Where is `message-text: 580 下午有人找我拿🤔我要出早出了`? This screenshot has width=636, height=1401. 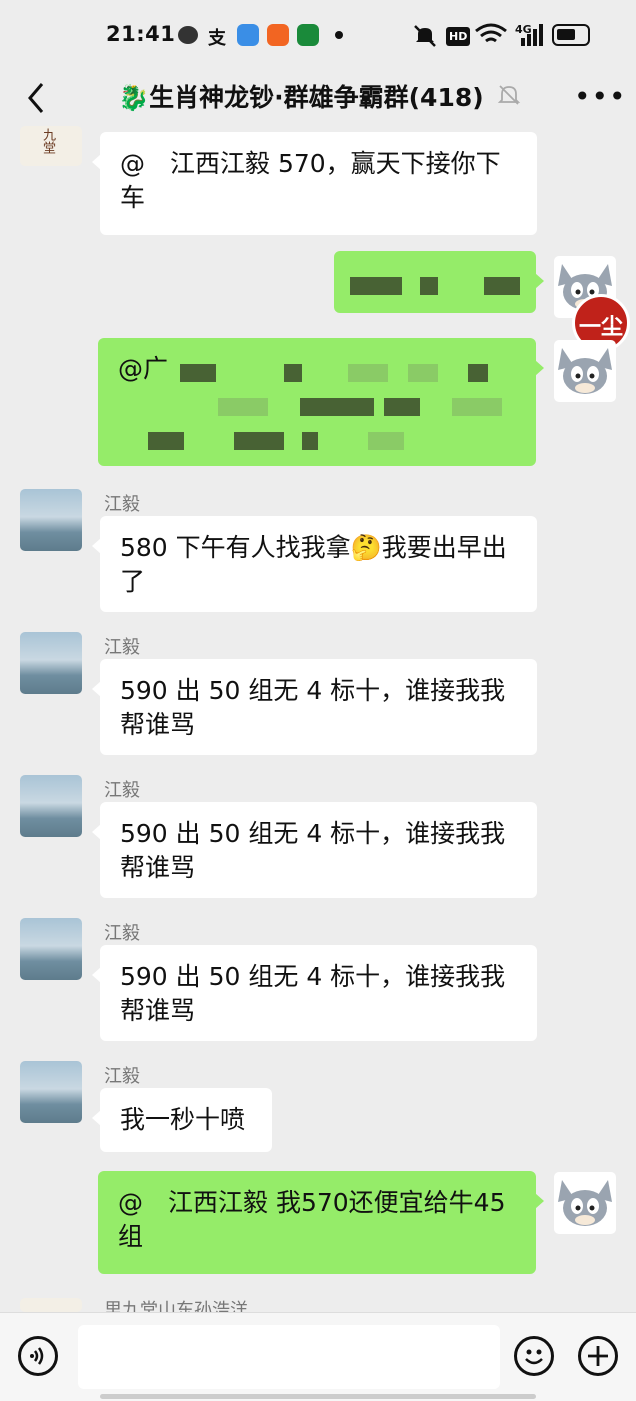
message-text: 580 下午有人找我拿🤔我要出早出了 is located at coordinates (313, 564).